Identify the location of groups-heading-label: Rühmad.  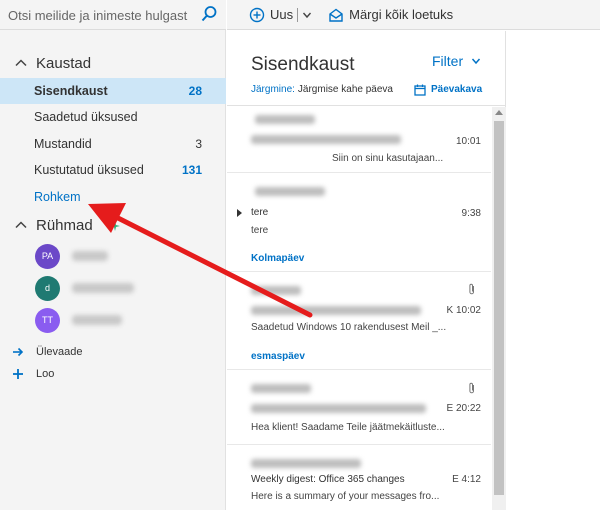
(64, 225).